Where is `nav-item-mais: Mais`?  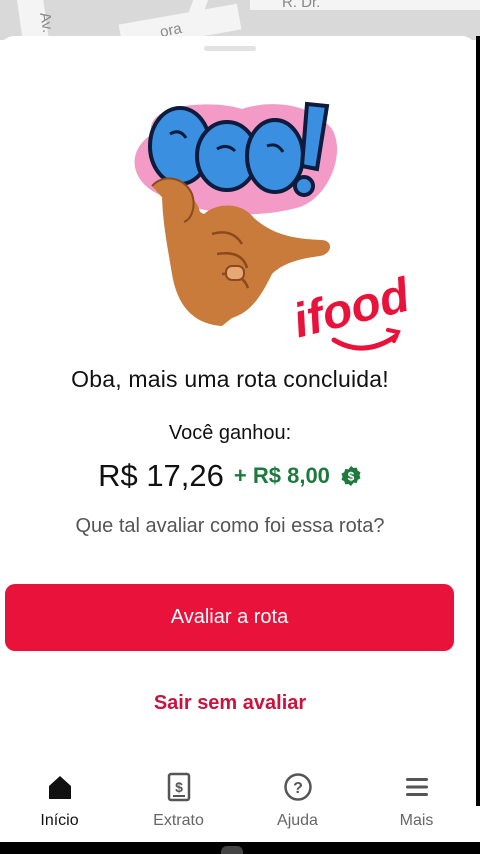
nav-item-mais: Mais is located at coordinates (416, 801).